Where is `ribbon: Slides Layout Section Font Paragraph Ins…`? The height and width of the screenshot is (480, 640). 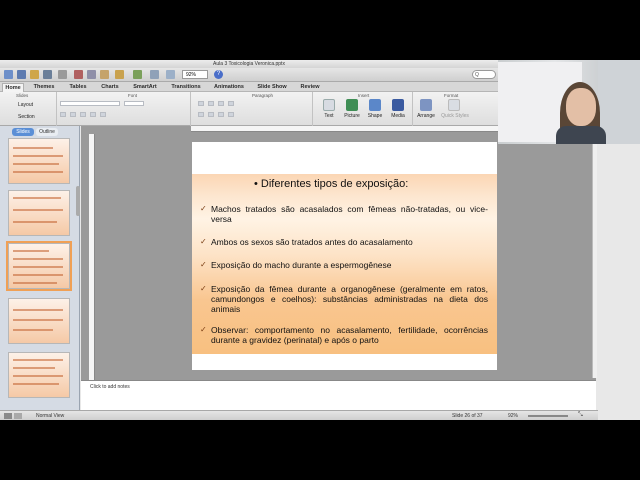
ribbon: Slides Layout Section Font Paragraph Ins… is located at coordinates (249, 109).